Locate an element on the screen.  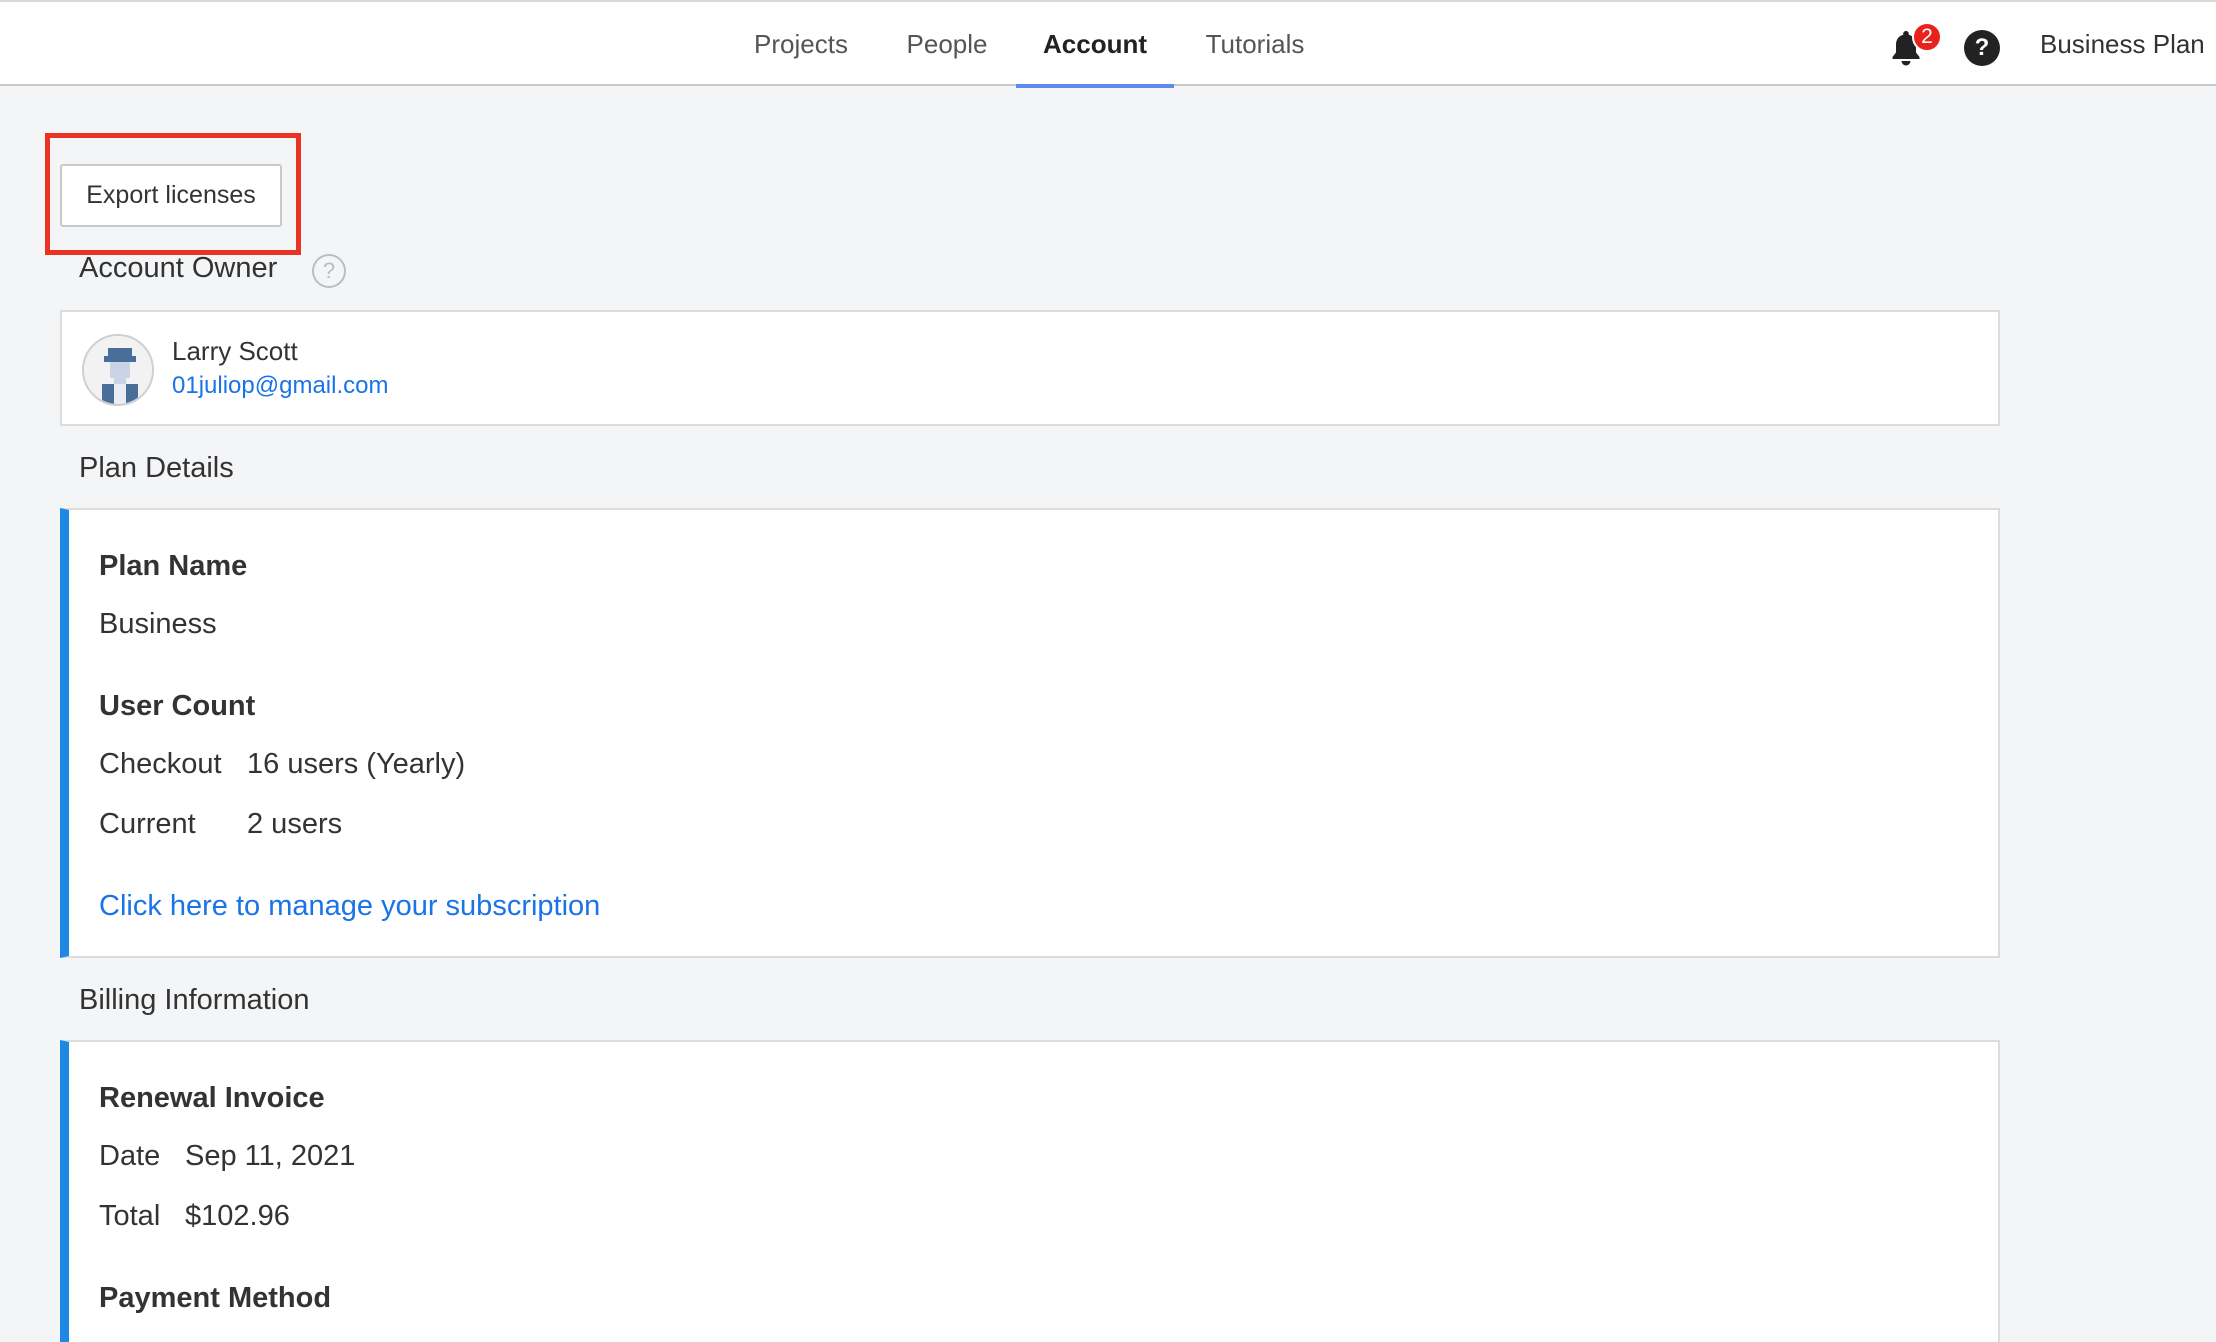
total-label: Total is located at coordinates (130, 1216).